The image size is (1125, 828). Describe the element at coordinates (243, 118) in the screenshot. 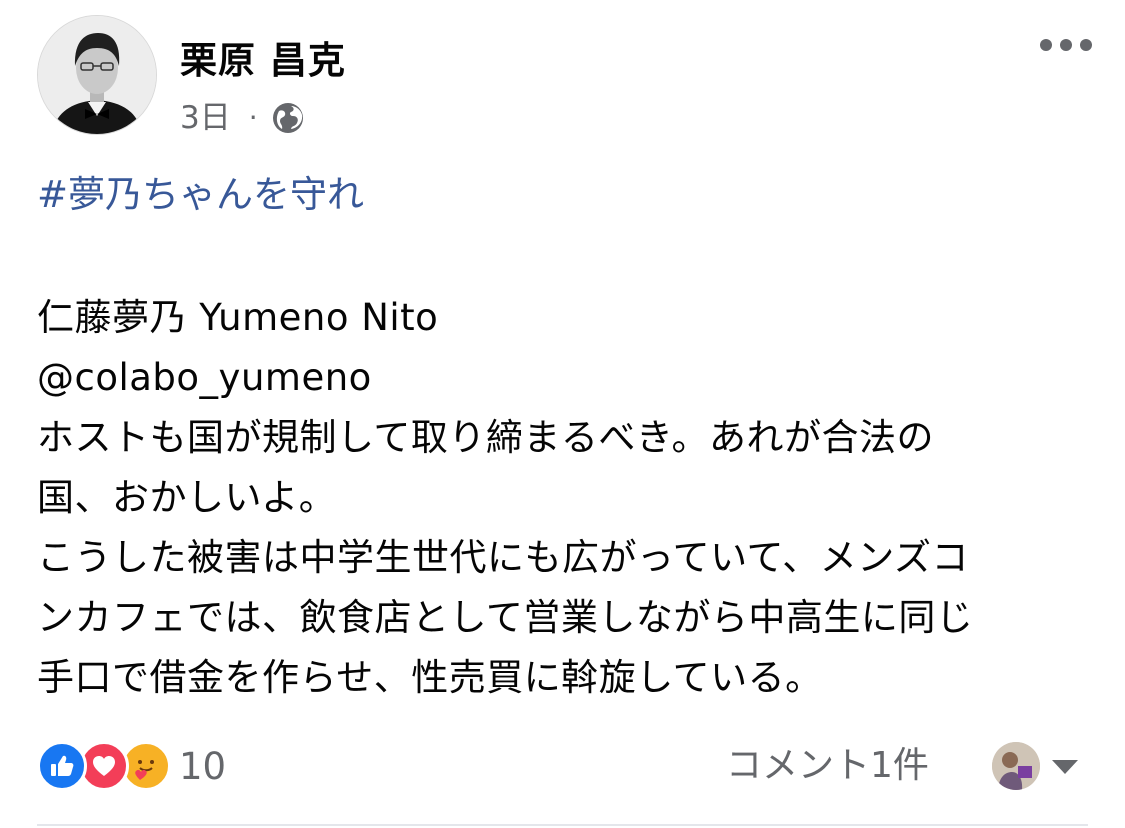

I see `post-meta: 3日 ·` at that location.